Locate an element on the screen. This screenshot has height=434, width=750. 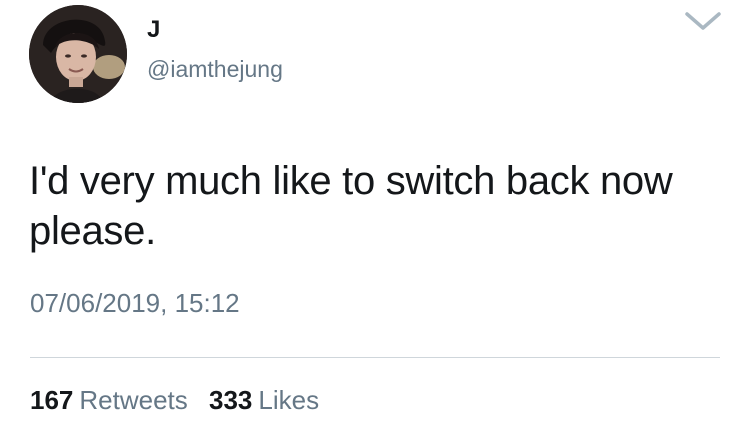
retweets-label: Retweets is located at coordinates (133, 400).